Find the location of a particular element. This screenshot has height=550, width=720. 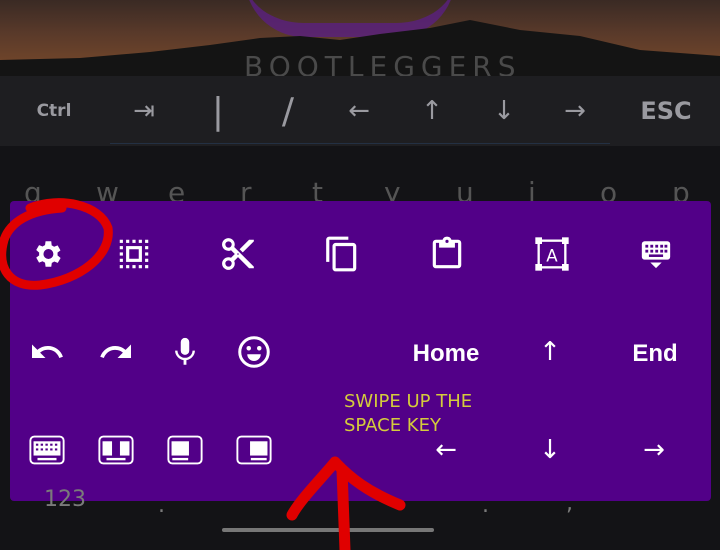

keyboard-full-button is located at coordinates (47, 450).